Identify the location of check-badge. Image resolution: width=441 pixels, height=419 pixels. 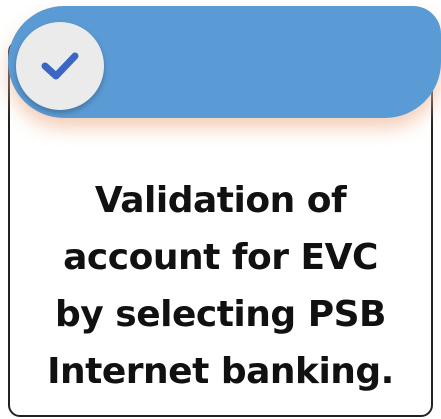
(60, 66).